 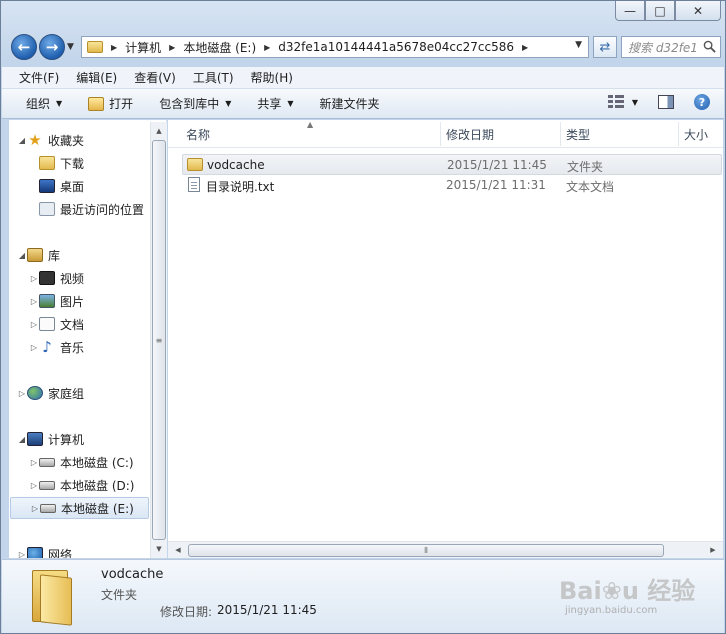 What do you see at coordinates (50, 393) in the screenshot?
I see `sidebar-item-homegroup: ▷ 家庭组` at bounding box center [50, 393].